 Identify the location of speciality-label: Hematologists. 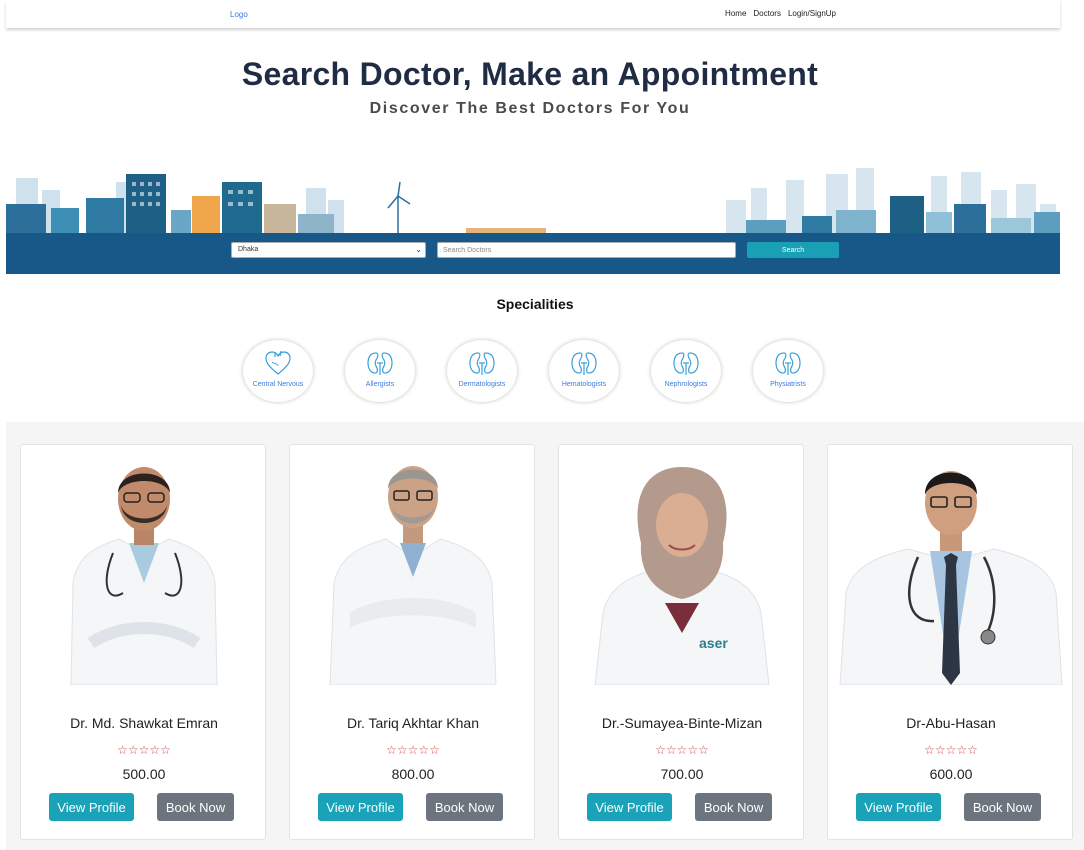
(584, 384).